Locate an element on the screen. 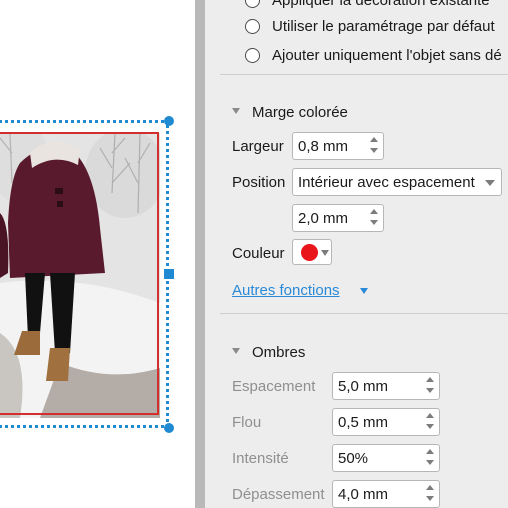 The width and height of the screenshot is (508, 508). section-colored-border: Marge colorée is located at coordinates (290, 112).